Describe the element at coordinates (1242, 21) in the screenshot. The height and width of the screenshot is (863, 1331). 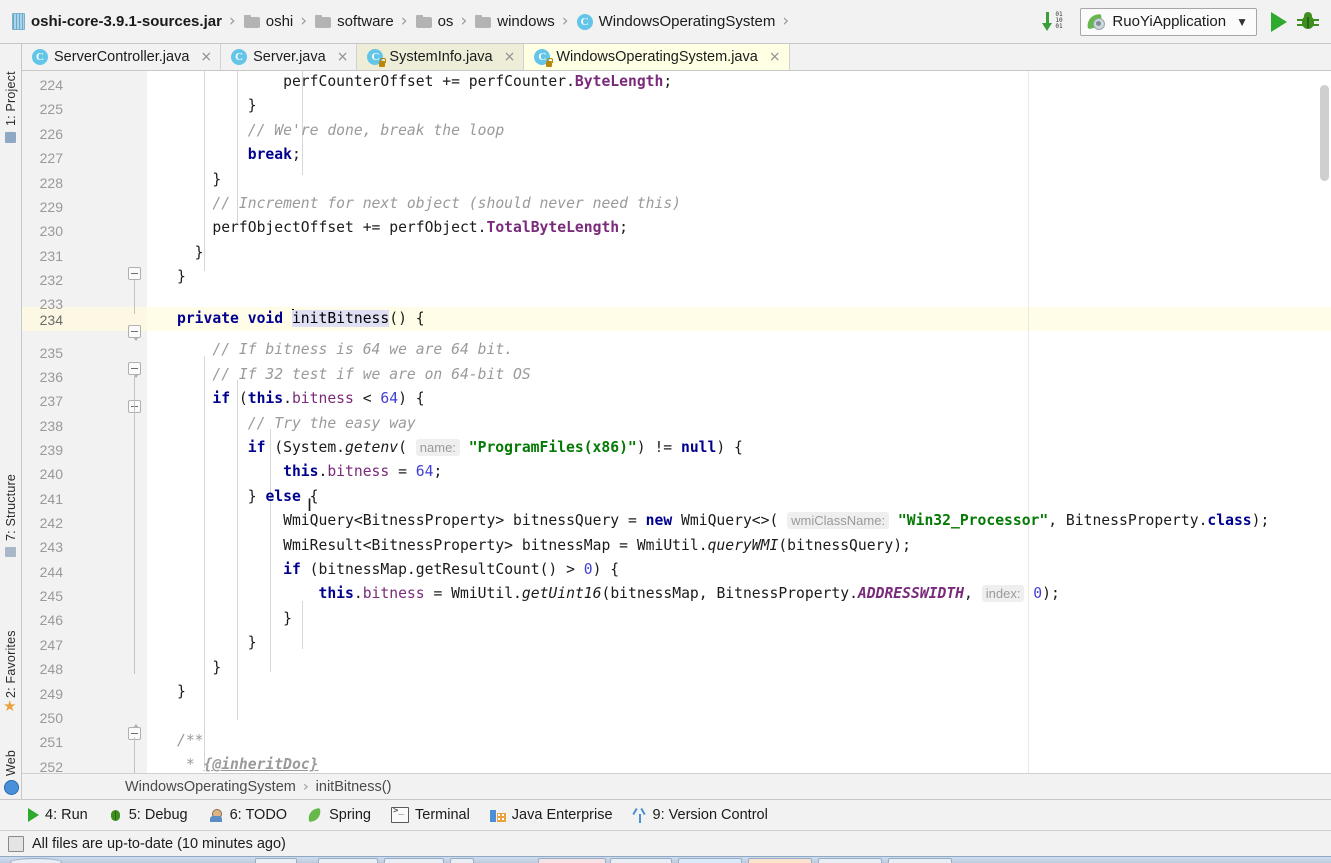
I see `chevron-down-icon: ▼` at that location.